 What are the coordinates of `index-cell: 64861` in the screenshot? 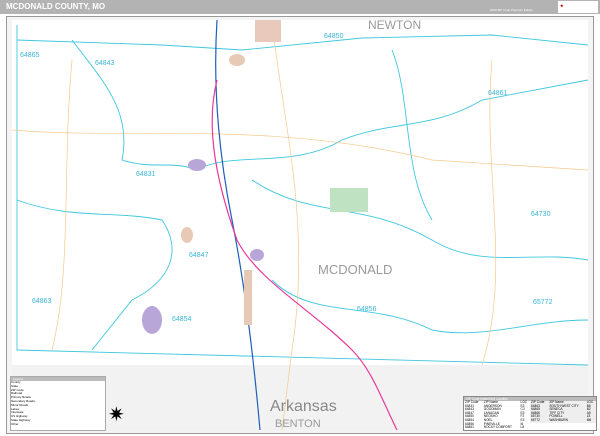 It's located at (469, 427).